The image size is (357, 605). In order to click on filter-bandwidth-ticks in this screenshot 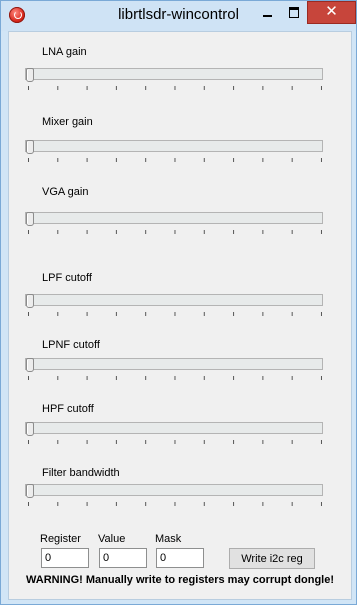, I will do `click(176, 504)`.